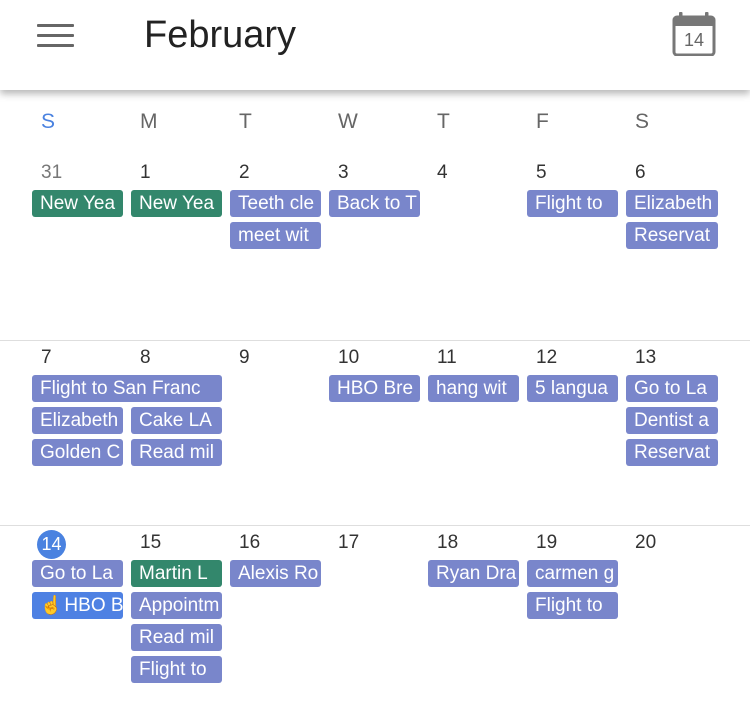 The height and width of the screenshot is (705, 750). Describe the element at coordinates (640, 173) in the screenshot. I see `day-number: 6` at that location.